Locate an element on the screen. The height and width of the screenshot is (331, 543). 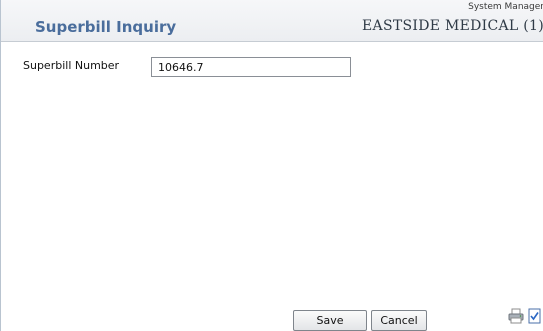
user-role: System Manager is located at coordinates (505, 7).